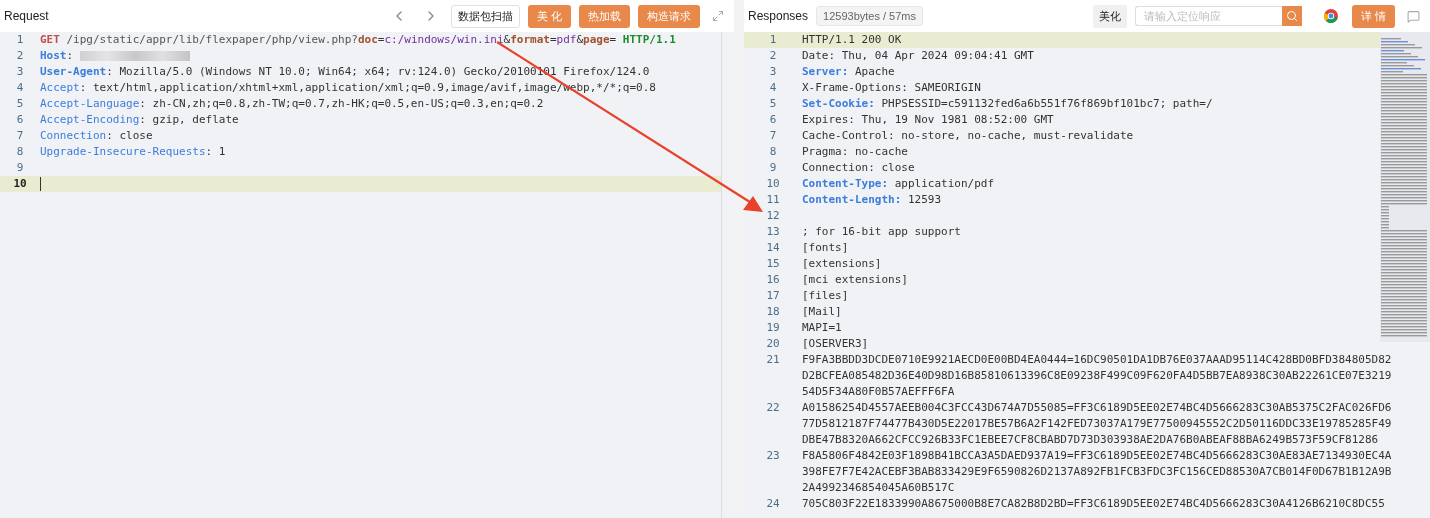 Image resolution: width=1430 pixels, height=518 pixels. Describe the element at coordinates (549, 16) in the screenshot. I see `toolbar-button: 美 化` at that location.